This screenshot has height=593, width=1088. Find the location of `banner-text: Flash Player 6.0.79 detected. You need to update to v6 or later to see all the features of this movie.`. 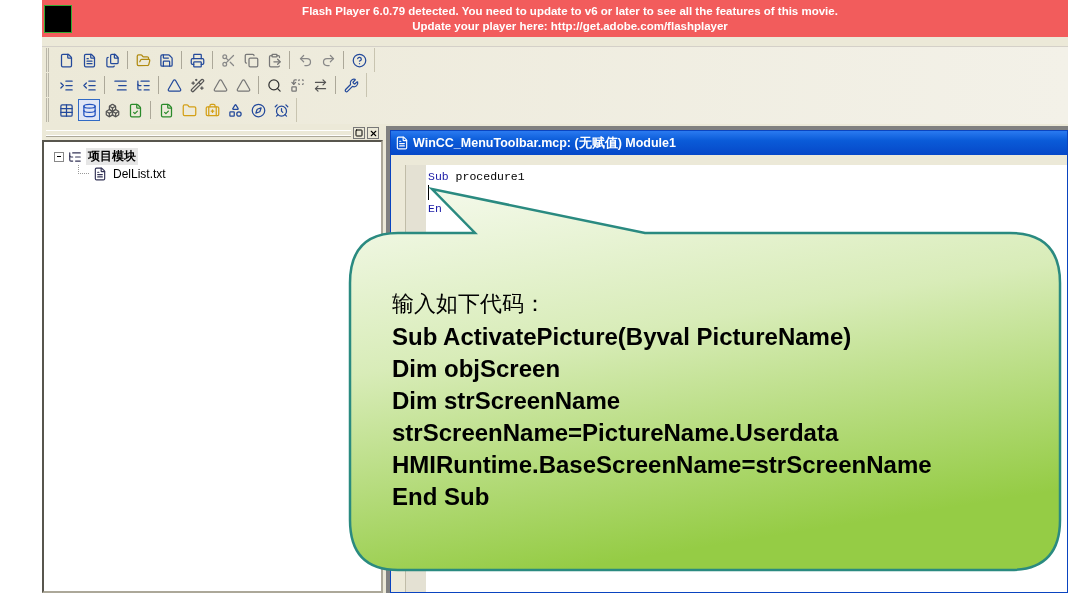

banner-text: Flash Player 6.0.79 detected. You need to update to v6 or later to see all the features of this movie. is located at coordinates (570, 11).